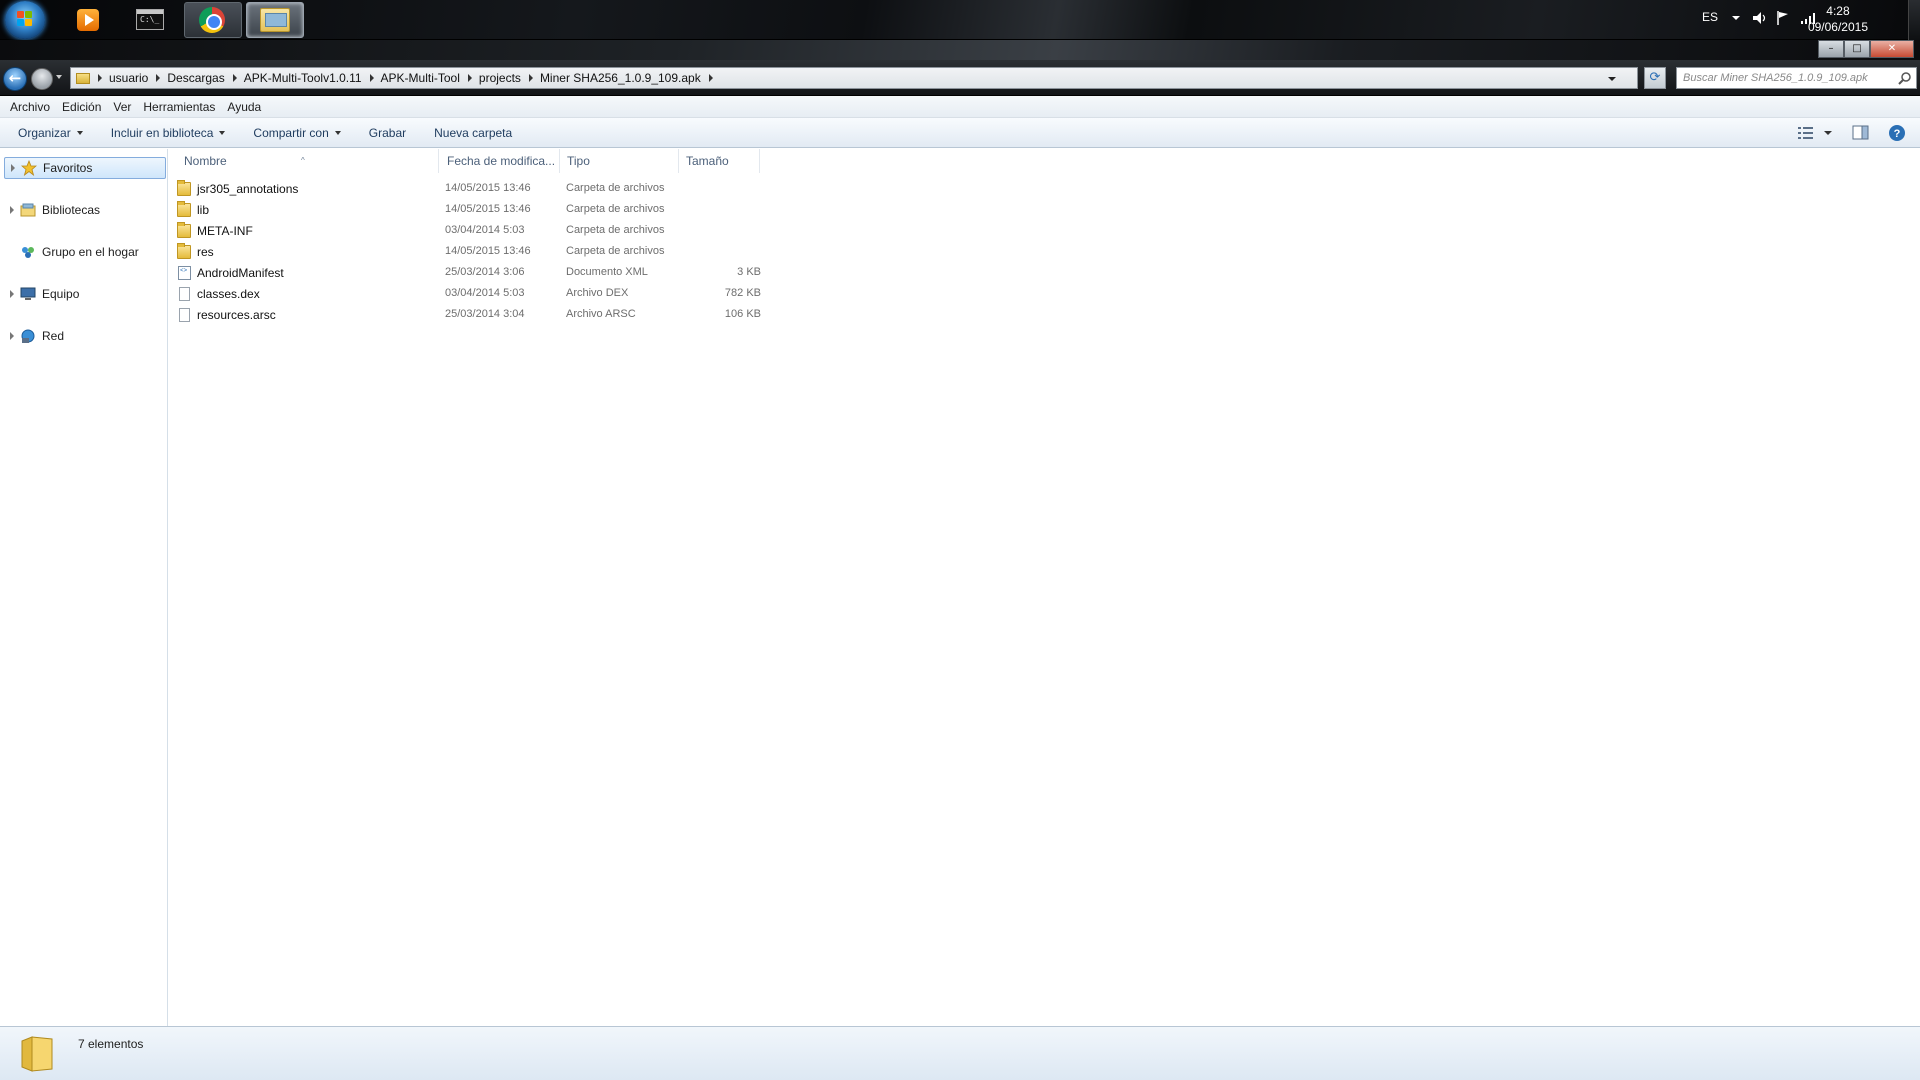 This screenshot has width=1920, height=1080. Describe the element at coordinates (1782, 78) in the screenshot. I see `search-input` at that location.